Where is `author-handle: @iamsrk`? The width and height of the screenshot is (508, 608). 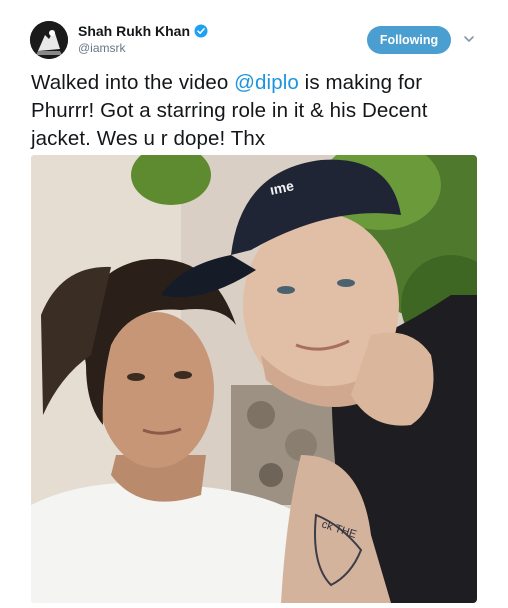 author-handle: @iamsrk is located at coordinates (102, 48).